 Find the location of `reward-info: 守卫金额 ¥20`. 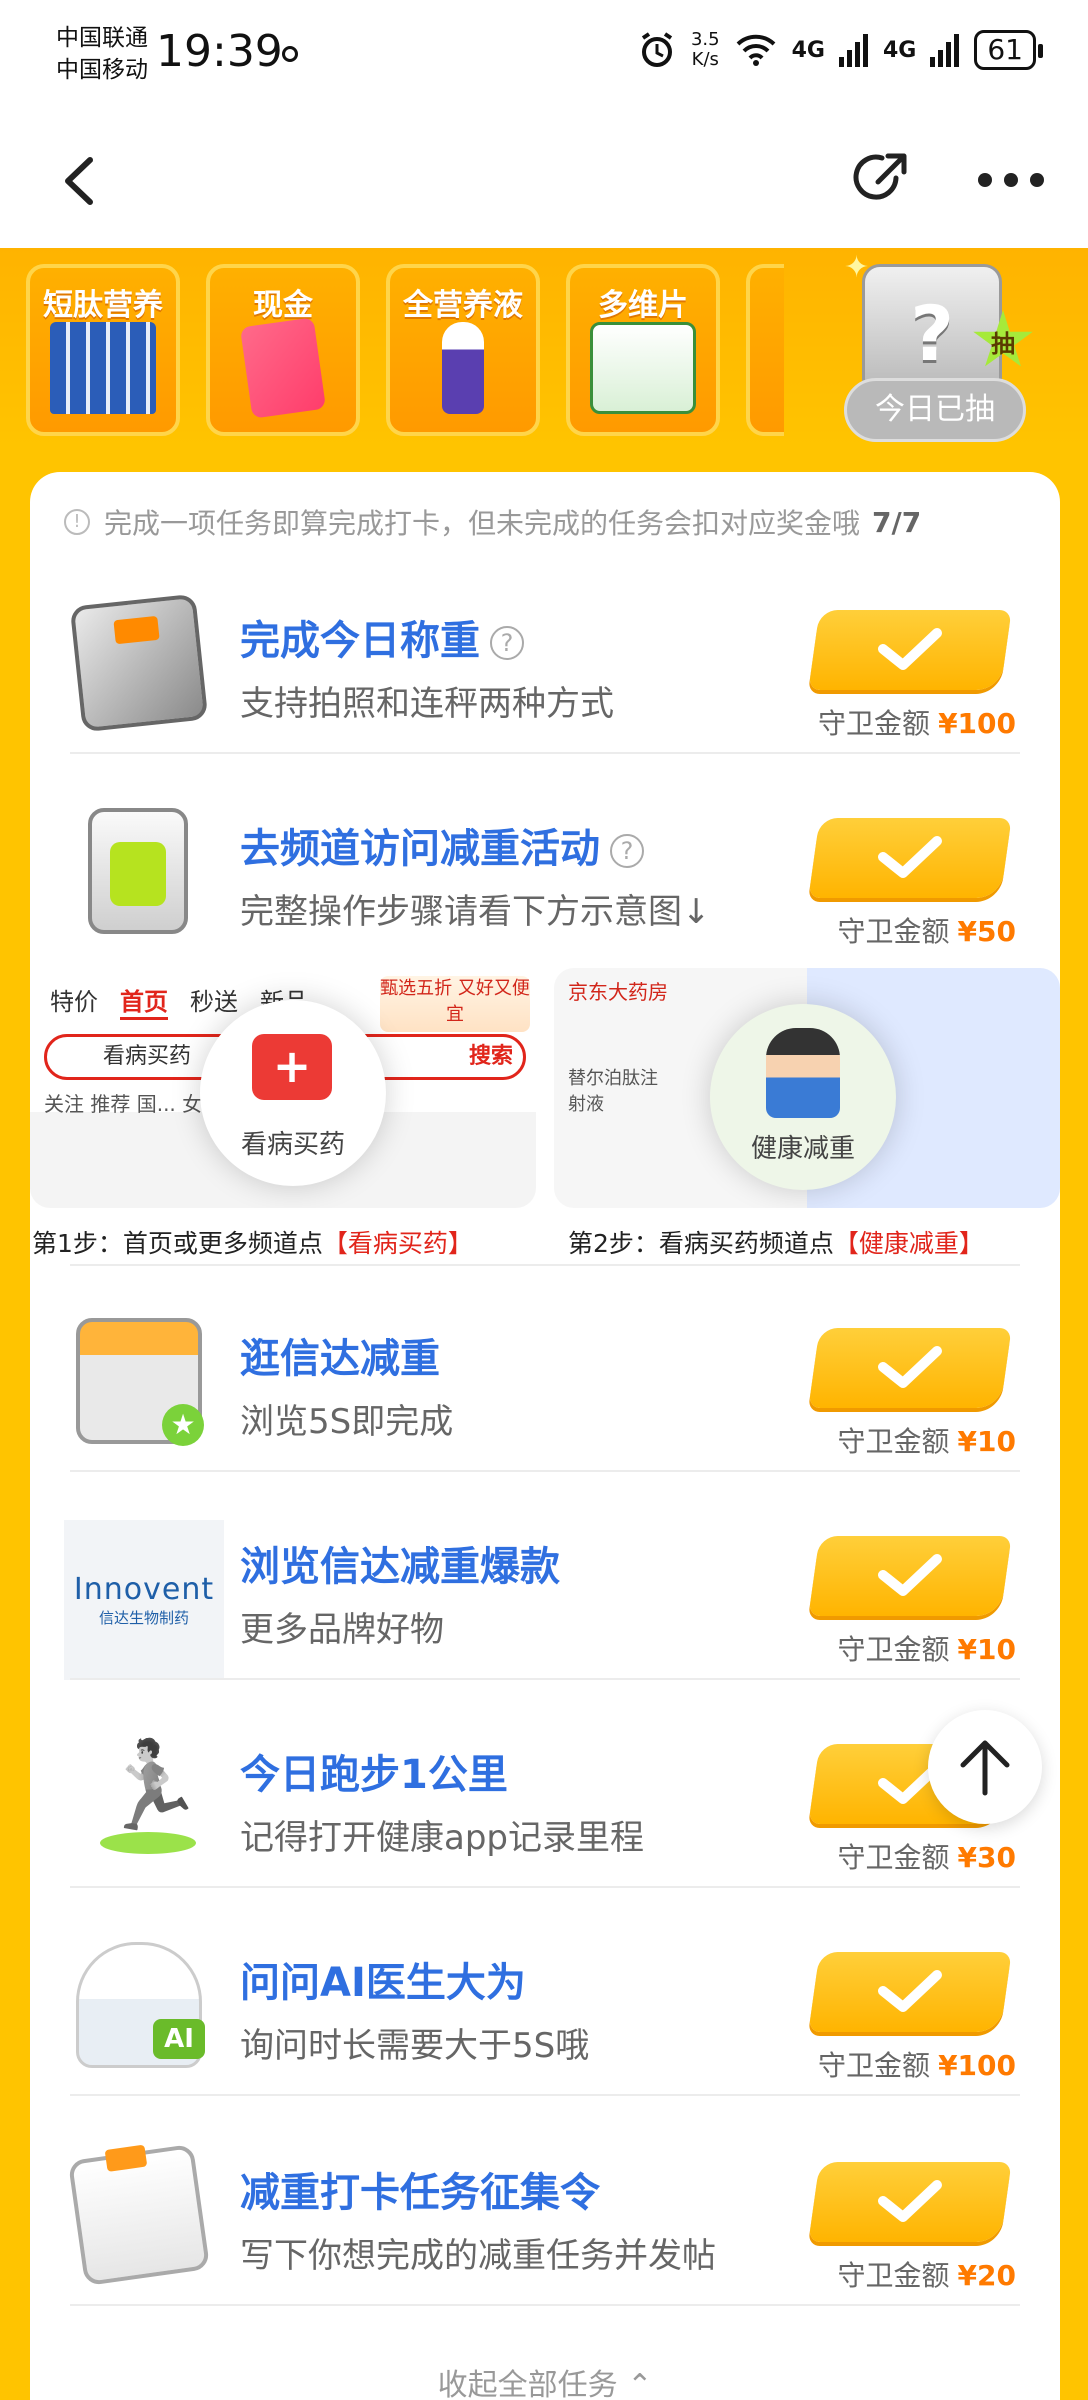

reward-info: 守卫金额 ¥20 is located at coordinates (926, 2275).